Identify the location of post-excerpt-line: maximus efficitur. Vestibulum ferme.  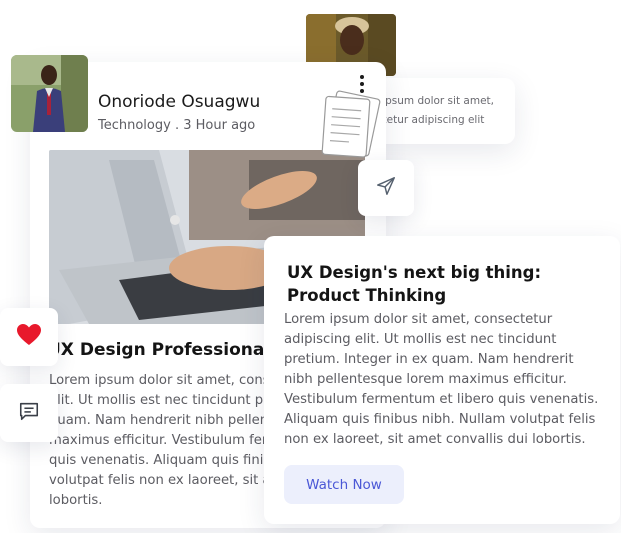
(157, 440).